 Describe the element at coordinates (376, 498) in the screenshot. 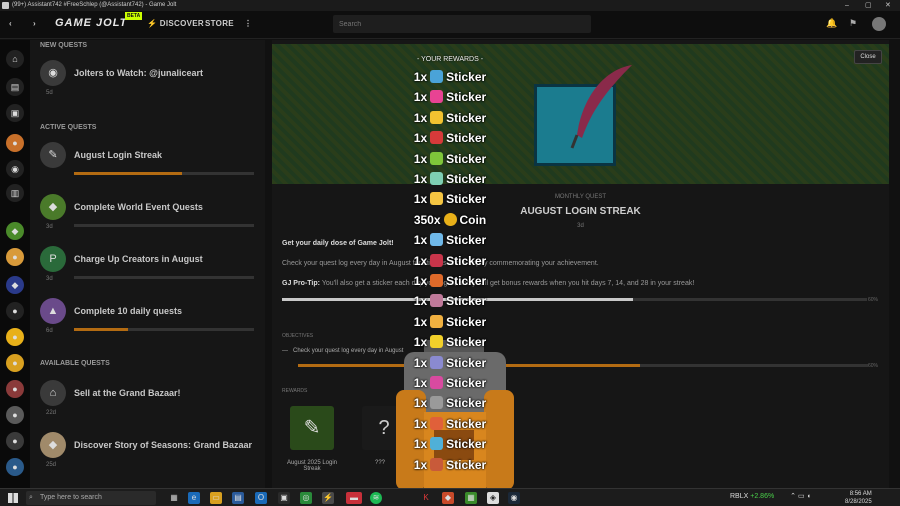

I see `spotify-icon: ≋` at that location.